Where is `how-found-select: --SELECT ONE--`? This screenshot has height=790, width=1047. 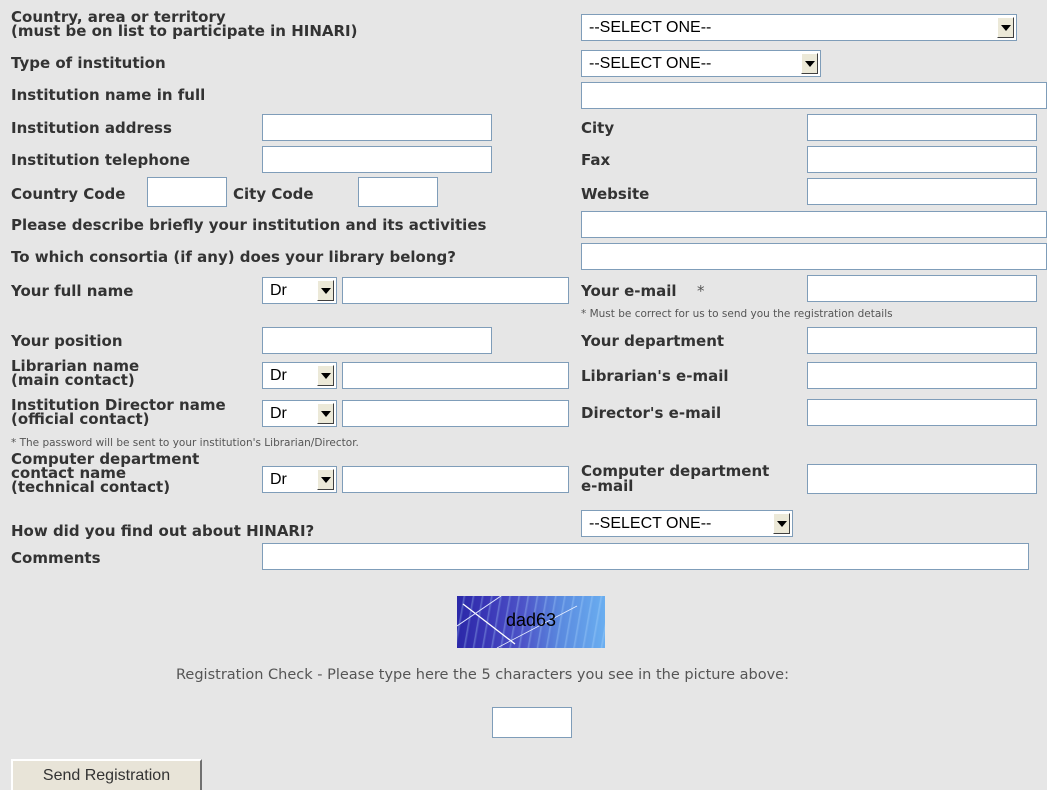 how-found-select: --SELECT ONE-- is located at coordinates (687, 523).